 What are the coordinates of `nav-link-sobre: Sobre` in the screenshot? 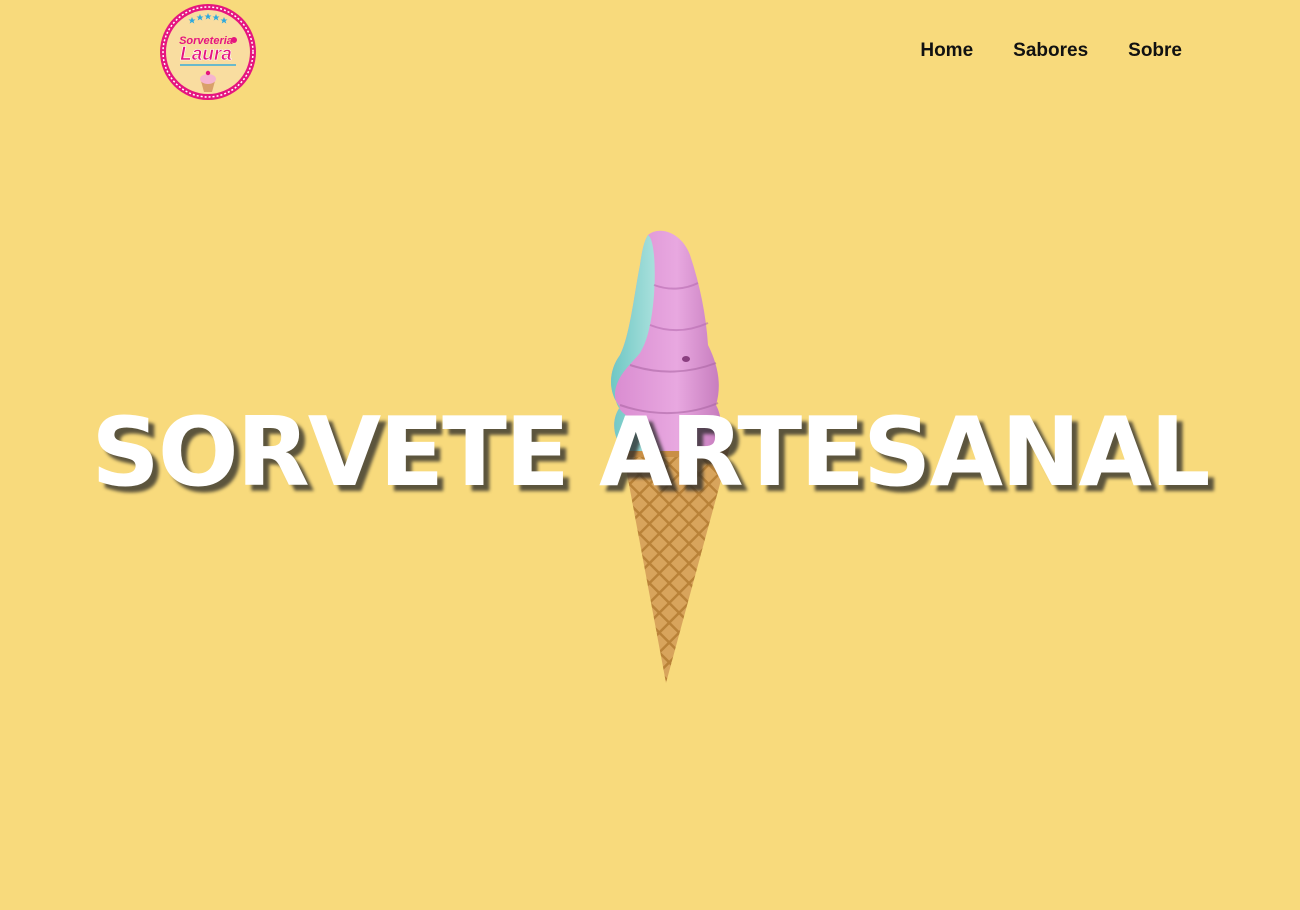 It's located at (1155, 50).